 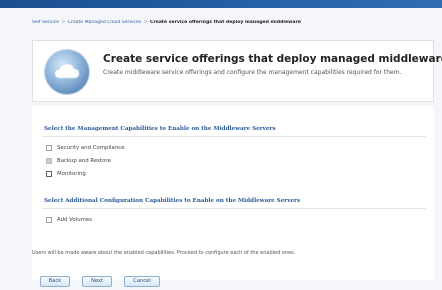 What do you see at coordinates (142, 281) in the screenshot?
I see `cancel-button: Cancel` at bounding box center [142, 281].